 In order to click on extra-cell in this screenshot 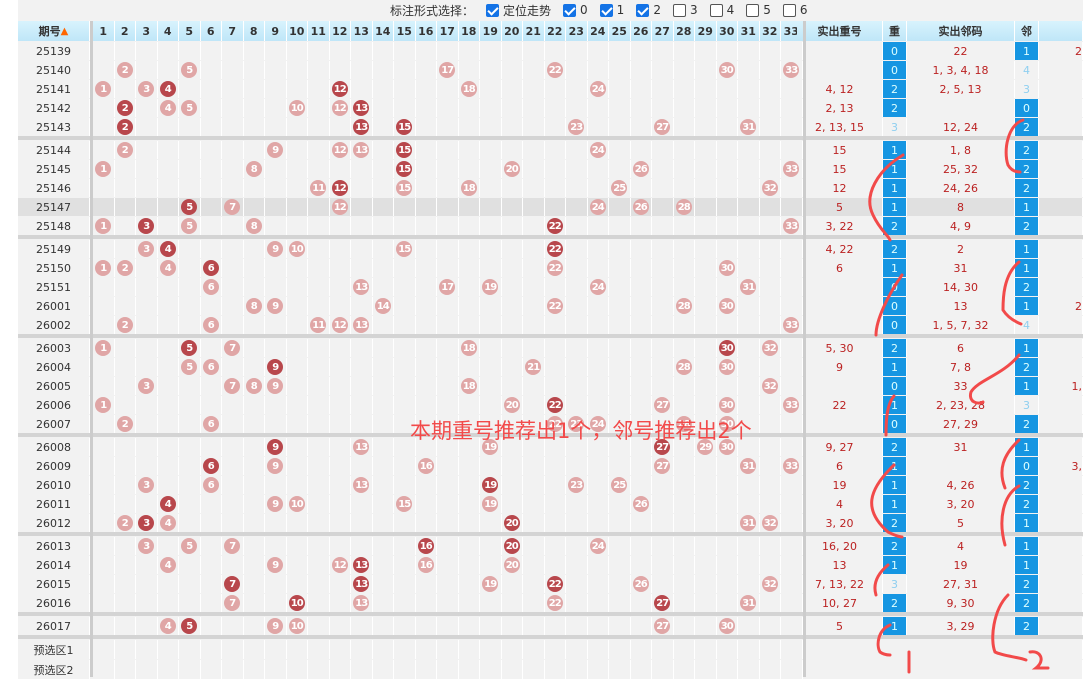, I will do `click(1061, 207)`.